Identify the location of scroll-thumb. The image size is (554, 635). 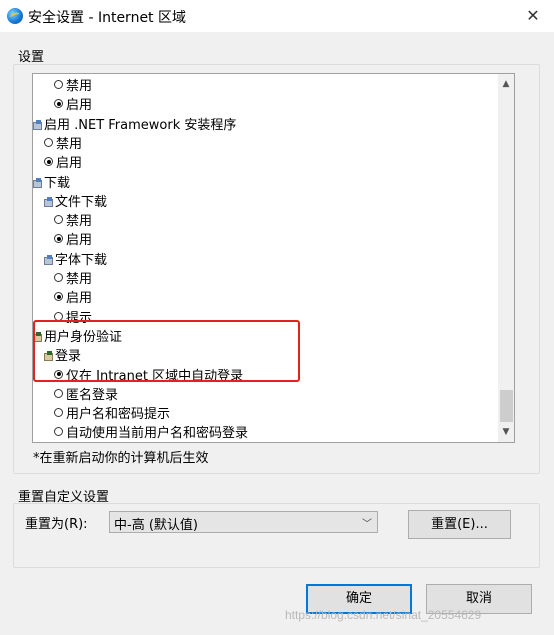
(506, 406).